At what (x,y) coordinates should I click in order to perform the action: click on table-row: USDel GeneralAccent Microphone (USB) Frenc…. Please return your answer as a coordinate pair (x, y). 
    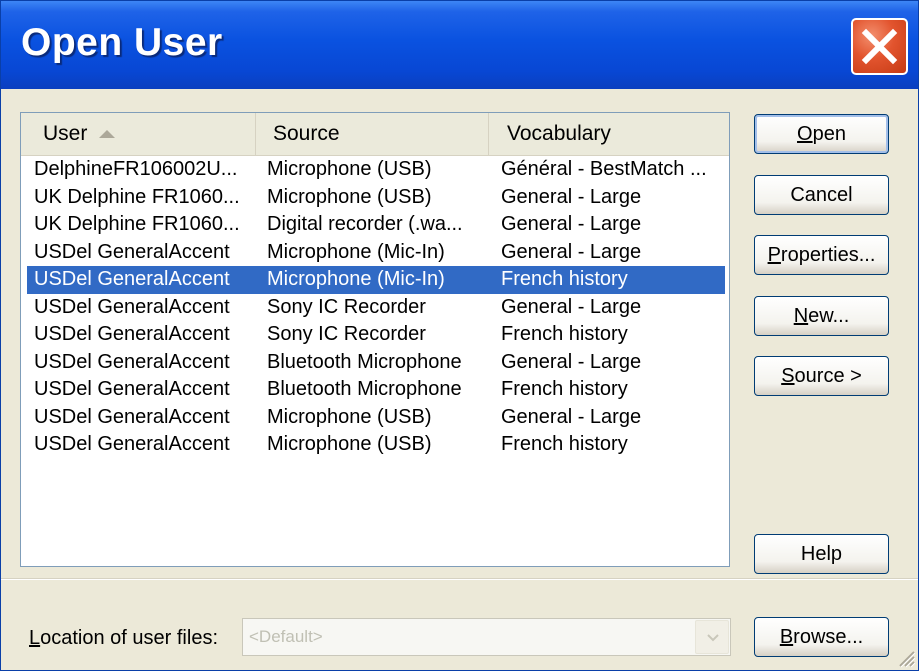
    Looking at the image, I should click on (375, 445).